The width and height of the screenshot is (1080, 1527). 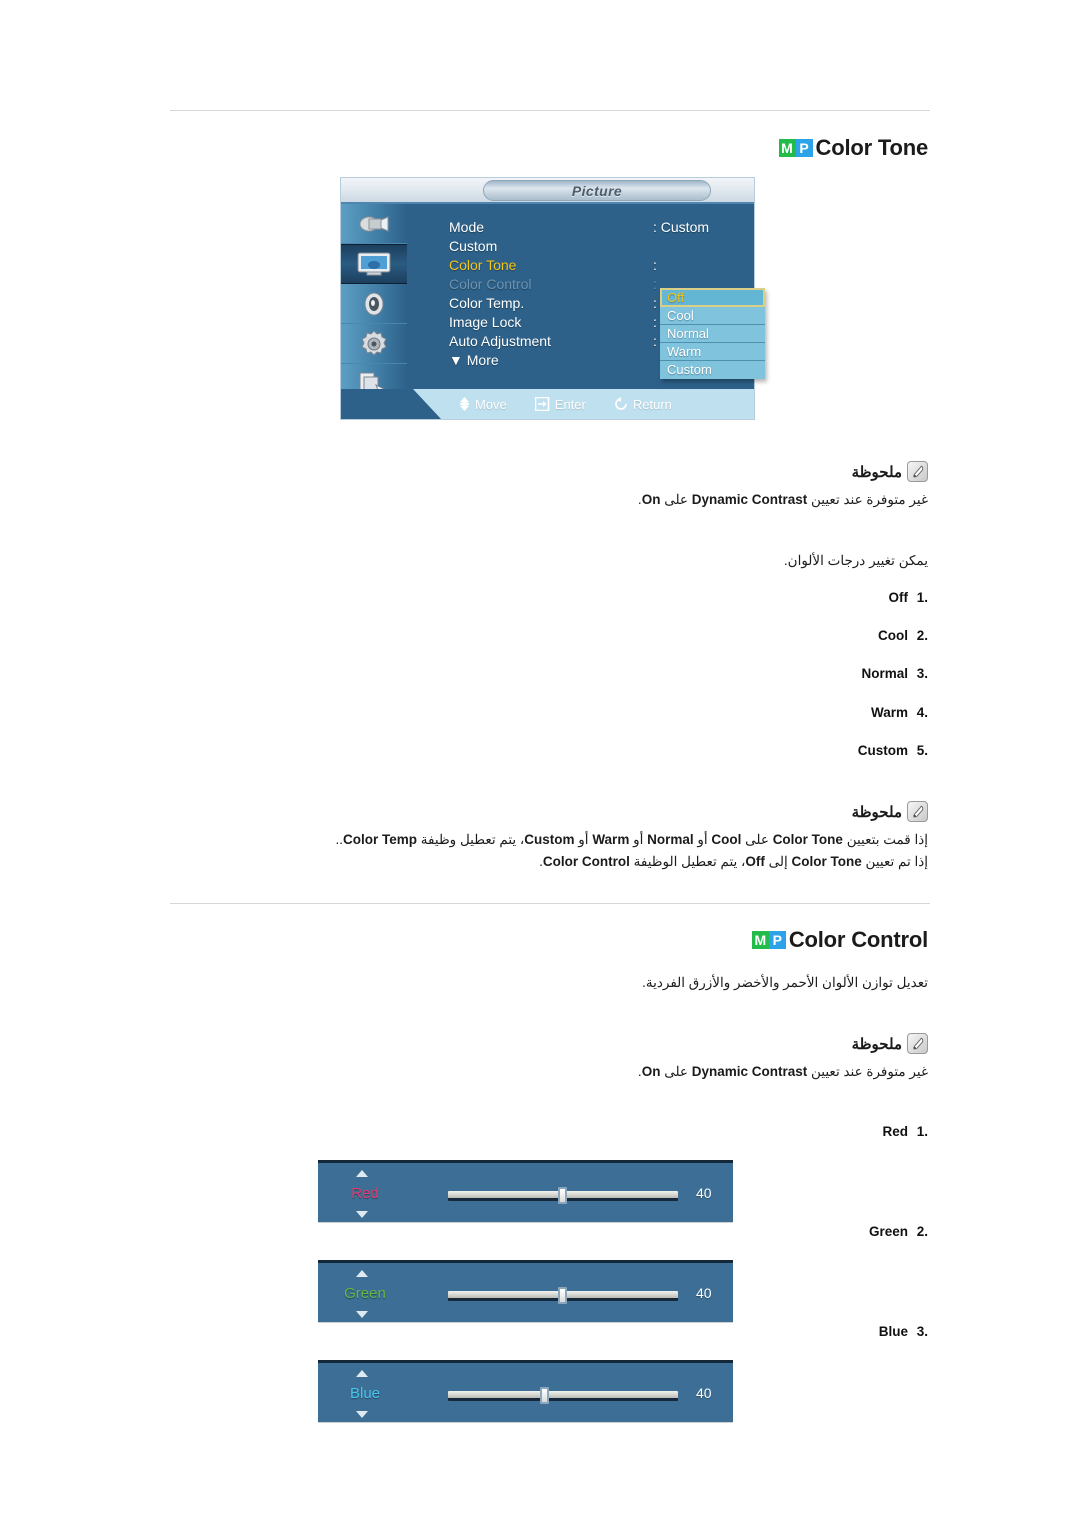 I want to click on slider-blue-track, so click(x=563, y=1395).